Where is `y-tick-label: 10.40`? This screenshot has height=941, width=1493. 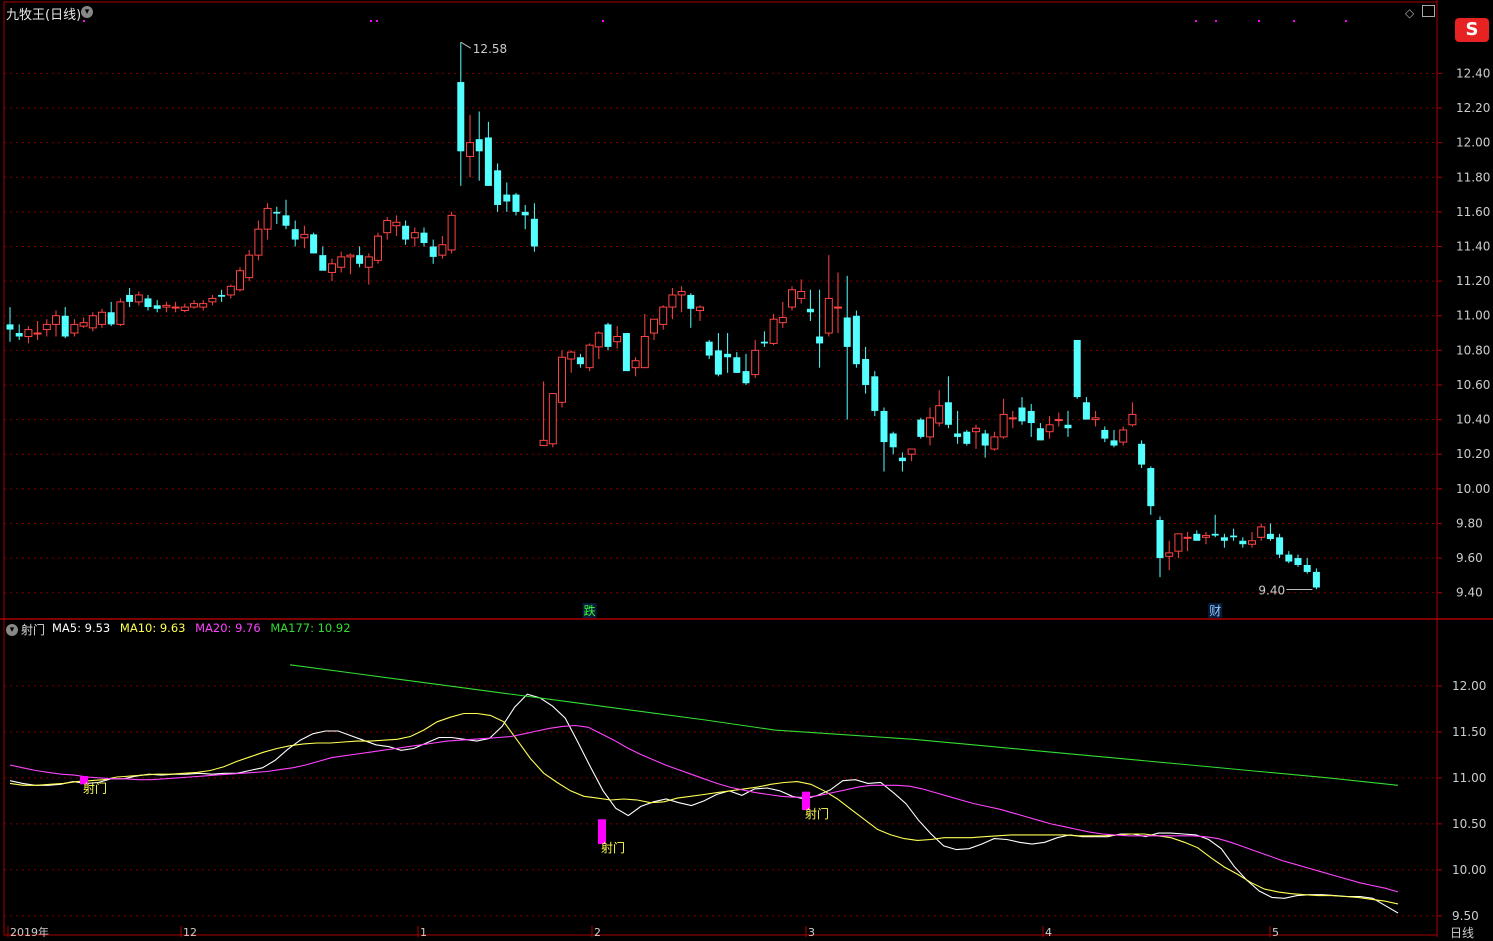
y-tick-label: 10.40 is located at coordinates (1473, 420).